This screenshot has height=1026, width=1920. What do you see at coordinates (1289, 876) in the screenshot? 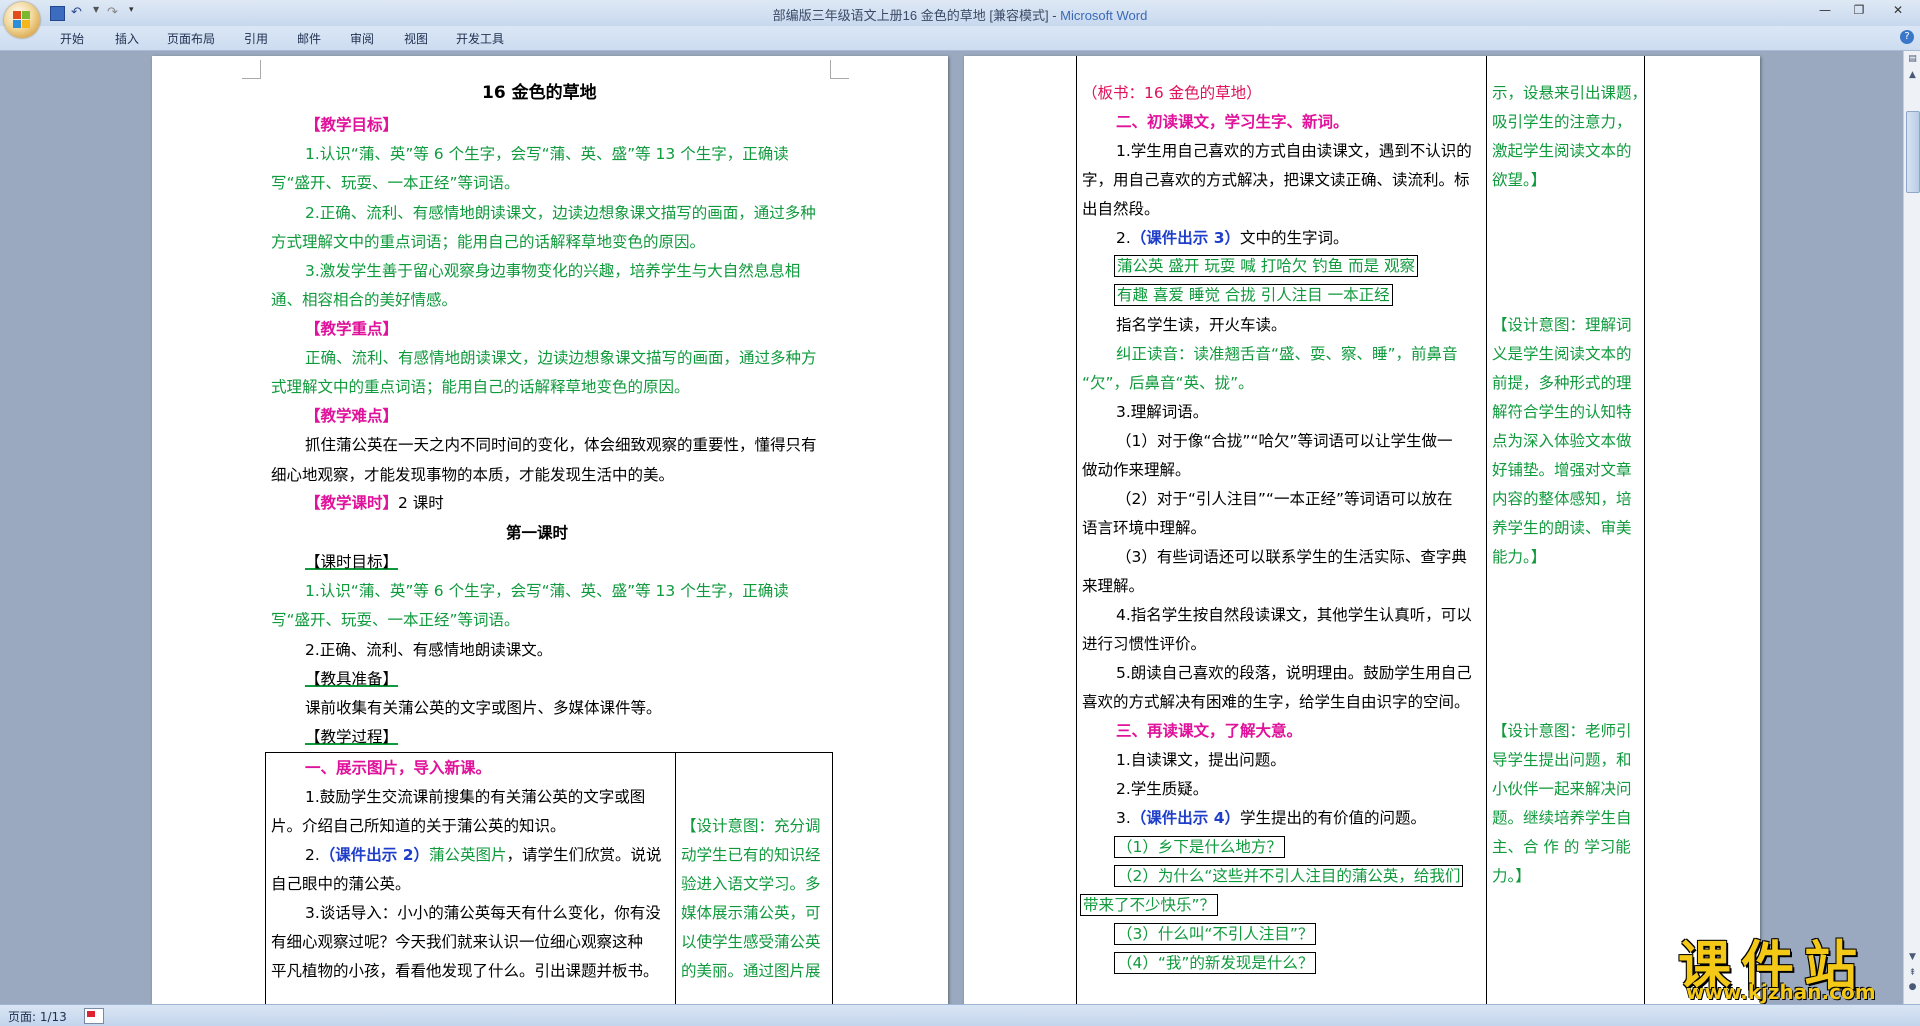
I see `question-box-2a: （2）为什么“这些并不引人注目的蒲公英，给我们` at bounding box center [1289, 876].